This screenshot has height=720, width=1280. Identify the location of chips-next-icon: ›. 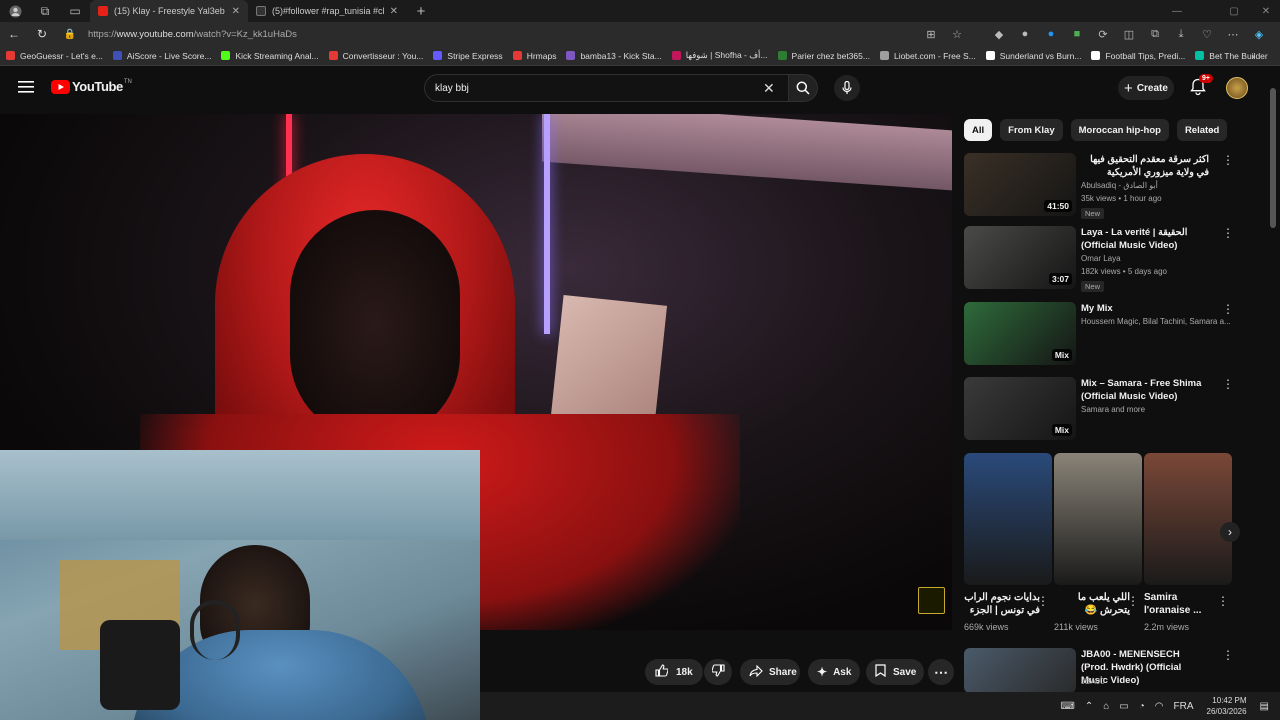
(1212, 130).